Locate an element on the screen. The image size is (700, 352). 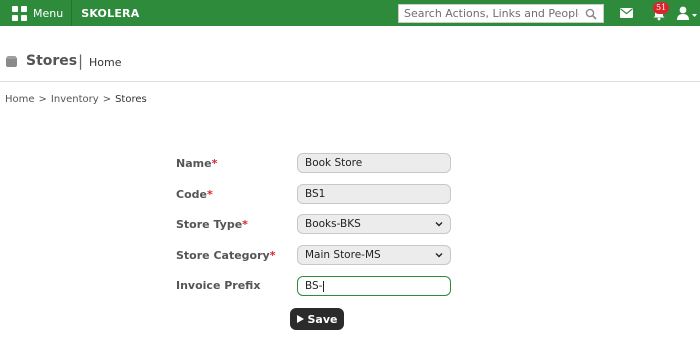
name-field: Book Store is located at coordinates (374, 163).